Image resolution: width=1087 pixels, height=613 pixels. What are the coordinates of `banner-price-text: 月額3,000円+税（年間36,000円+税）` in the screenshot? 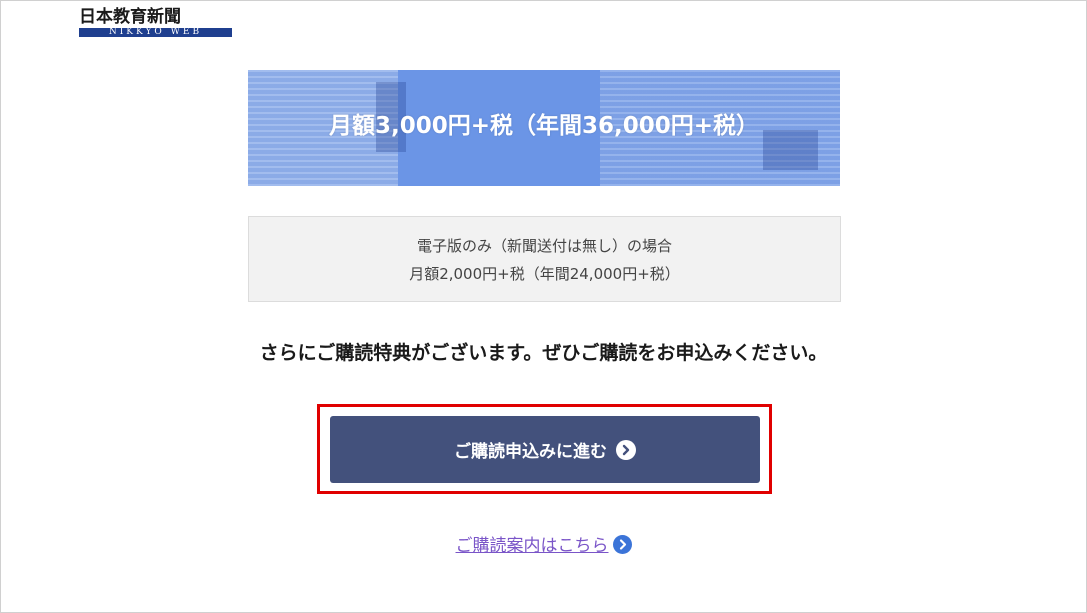 It's located at (544, 126).